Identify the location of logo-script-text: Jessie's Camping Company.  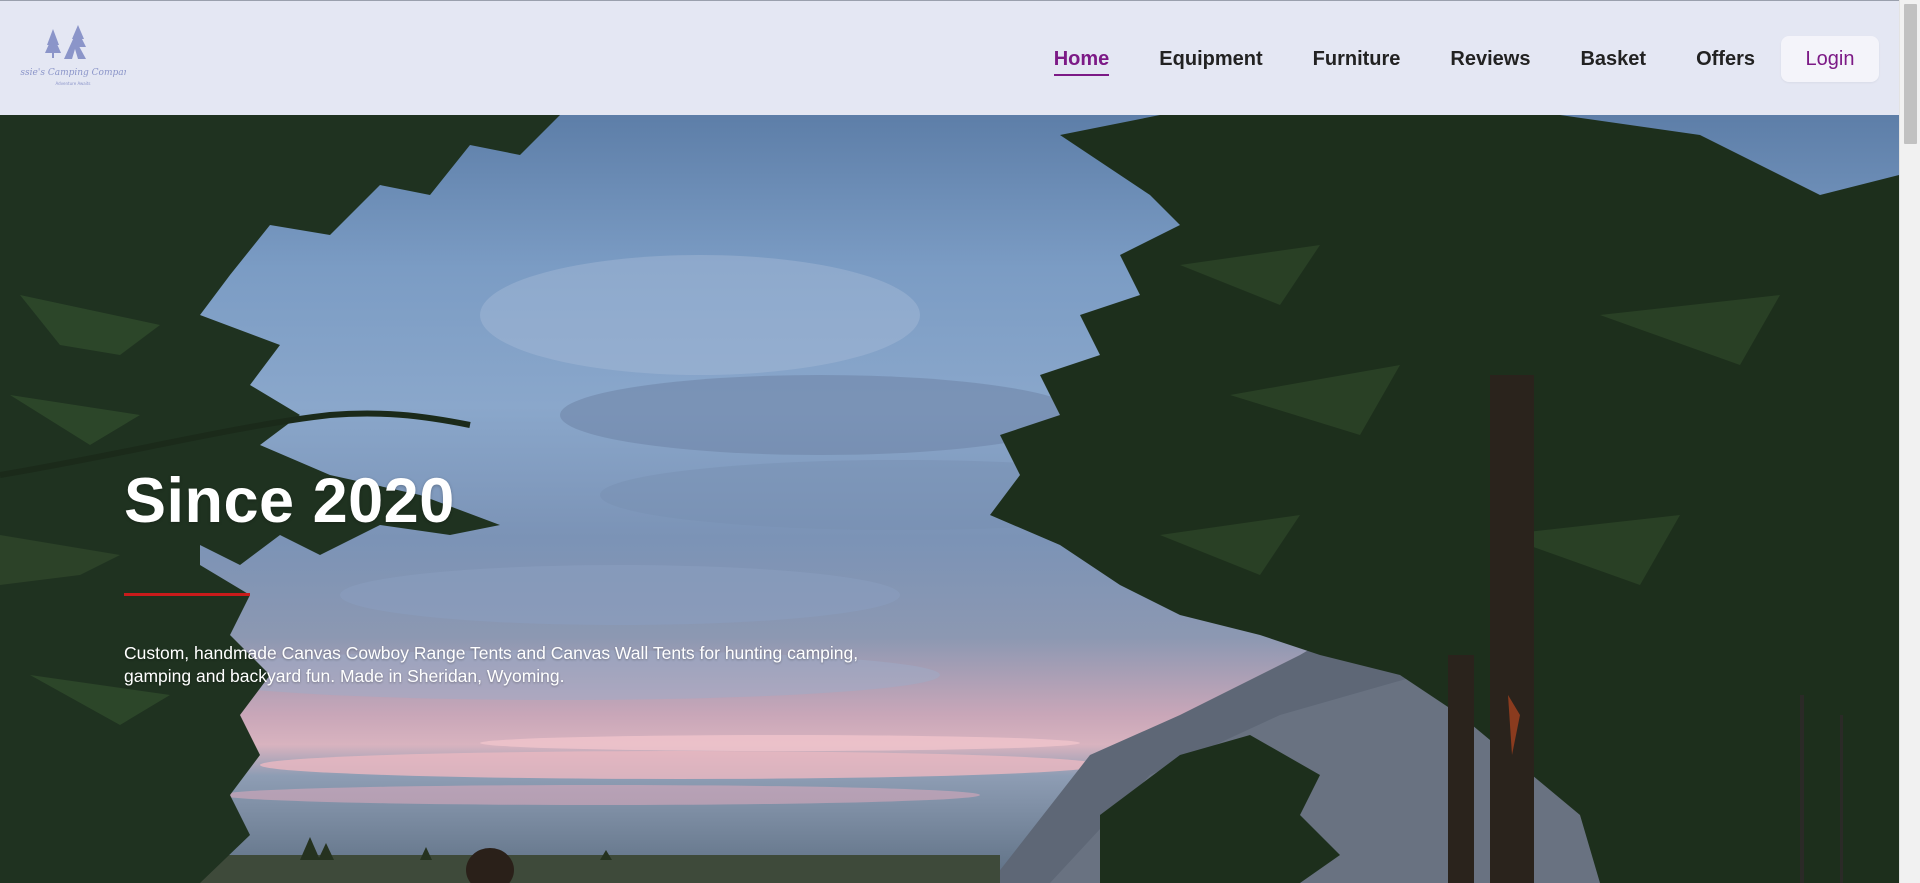
(73, 73).